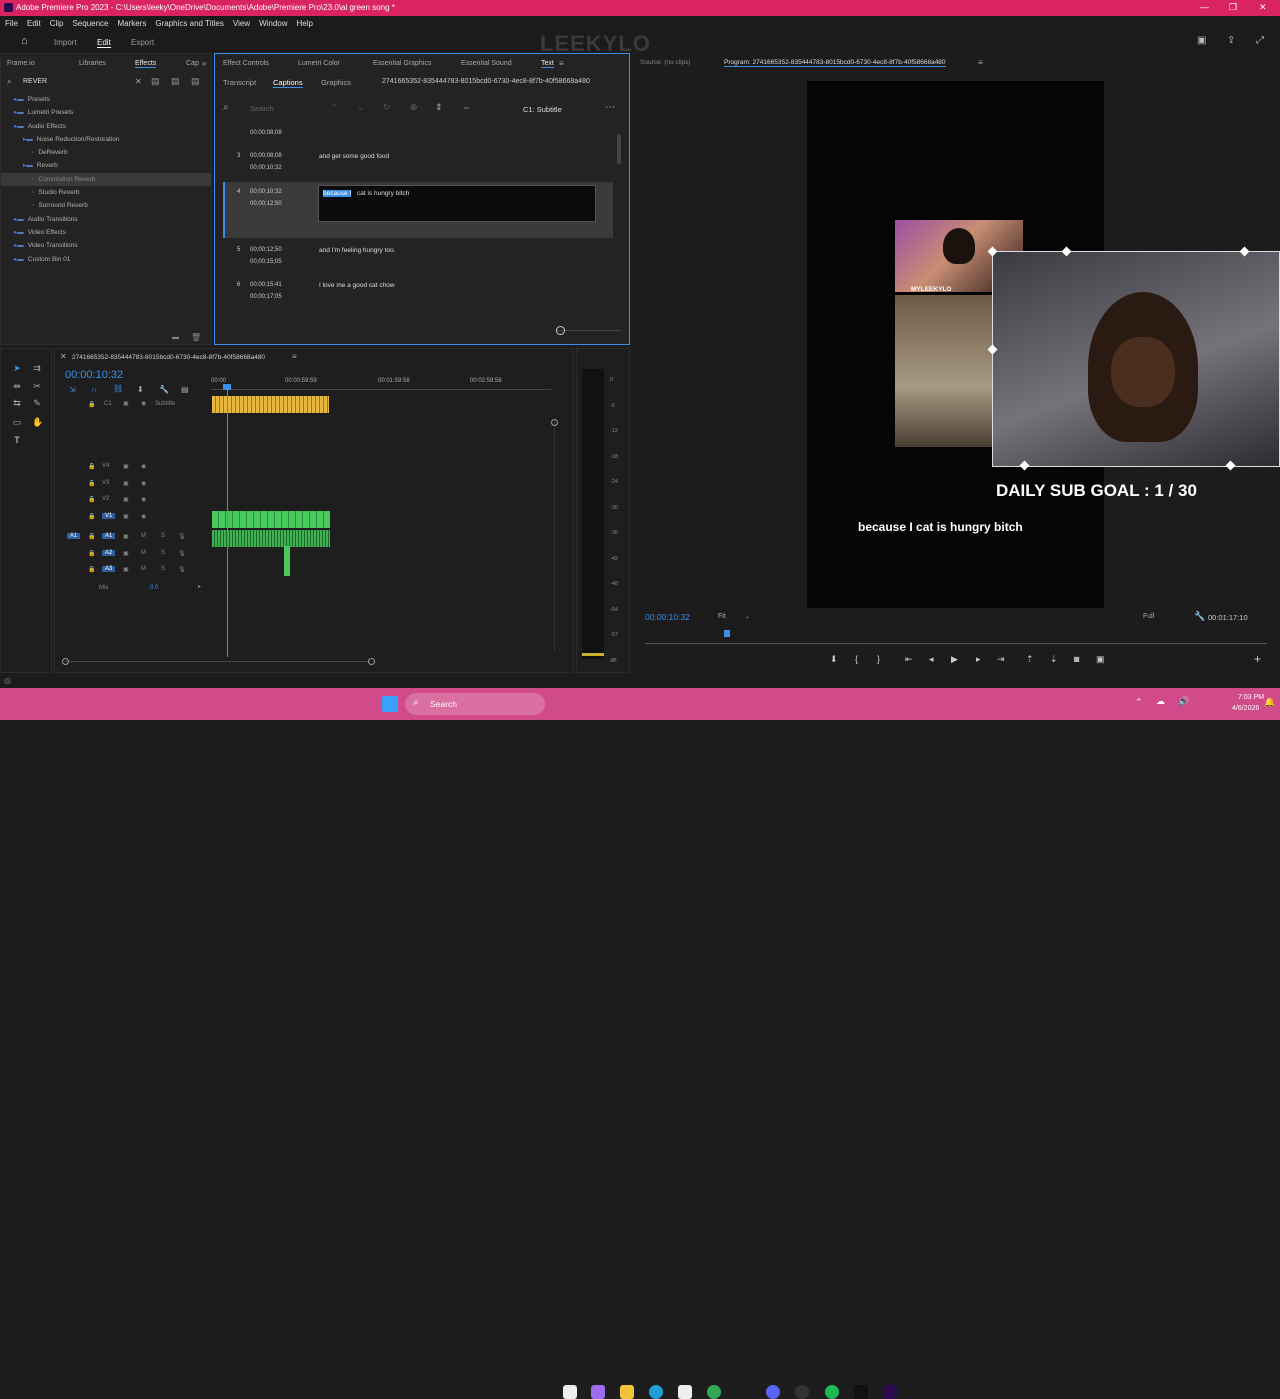 The width and height of the screenshot is (1280, 1399). Describe the element at coordinates (106, 192) in the screenshot. I see `effects-tree-item: ▫ Studio Reverb` at that location.